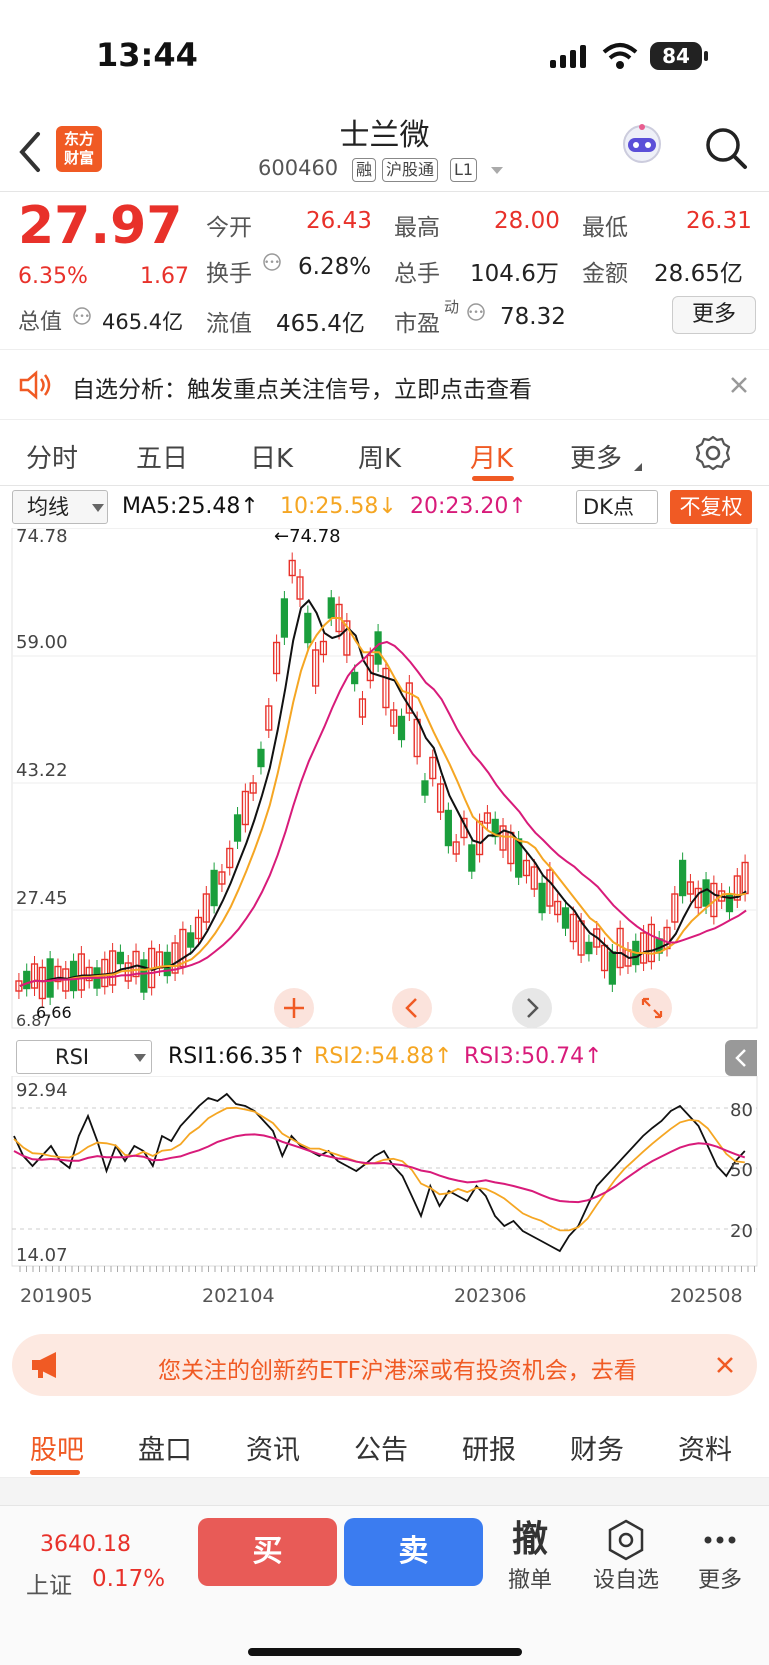  I want to click on tab-announcements: 公告, so click(381, 1447).